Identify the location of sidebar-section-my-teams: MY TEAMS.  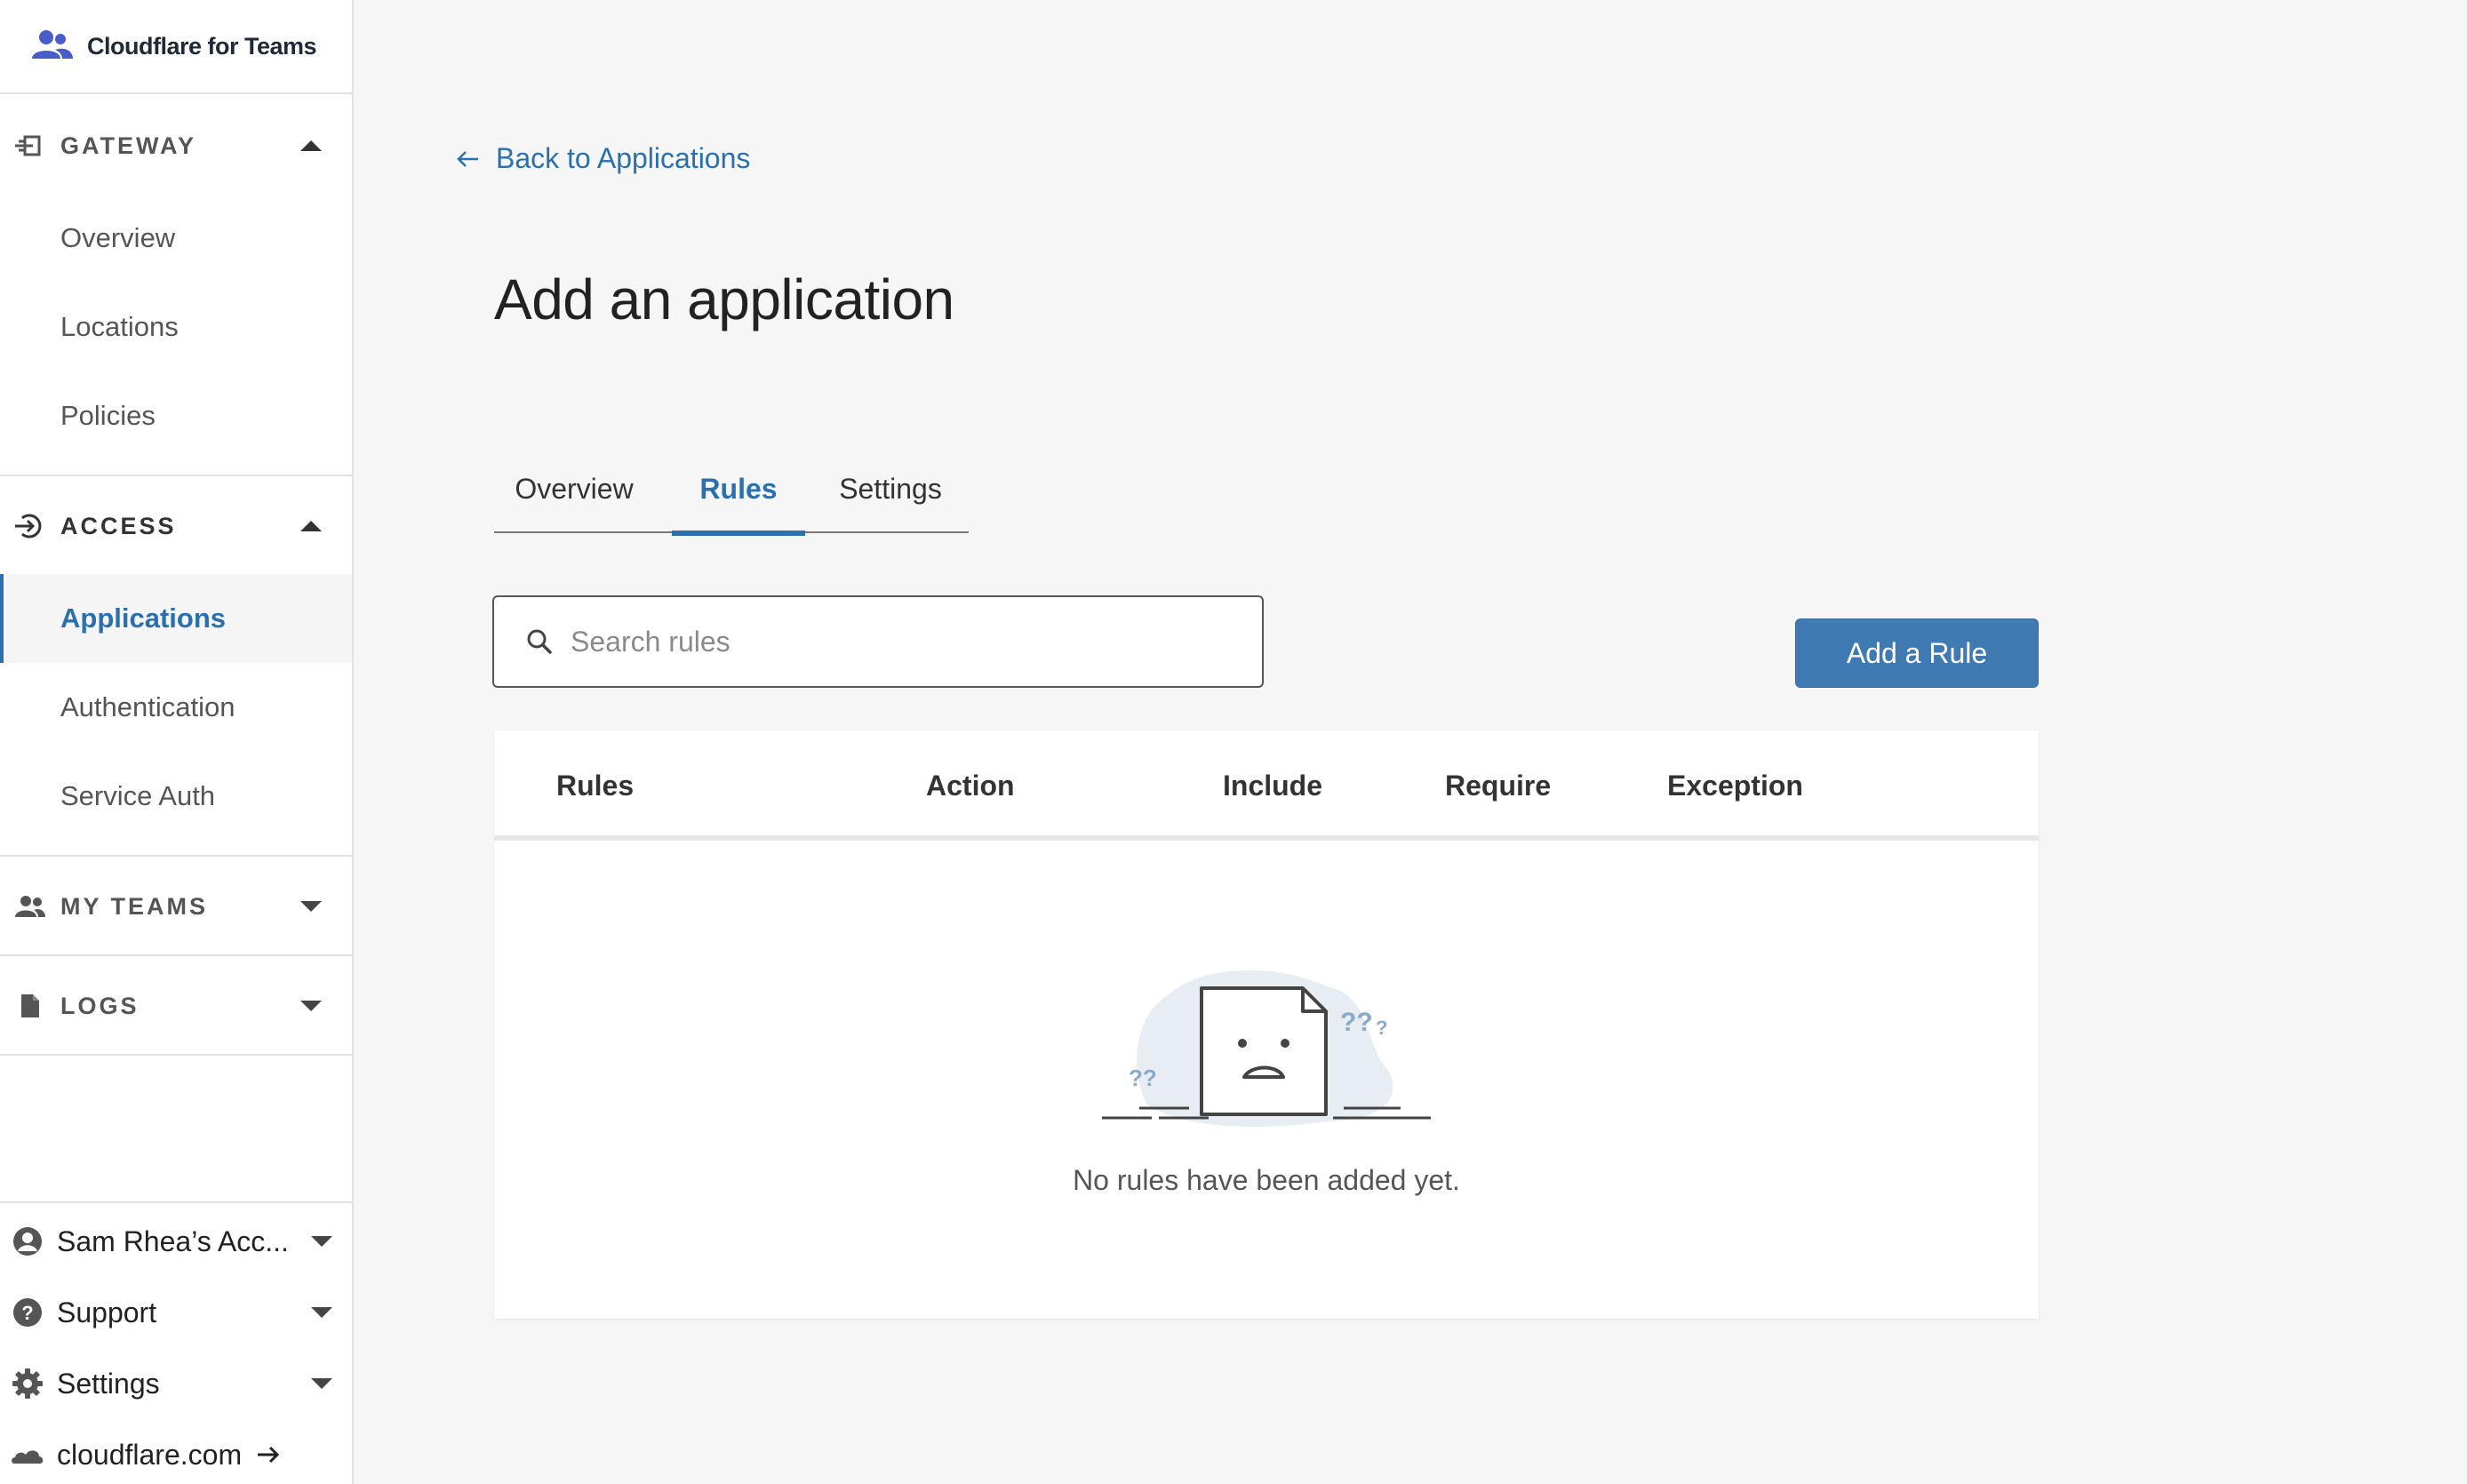
(176, 907).